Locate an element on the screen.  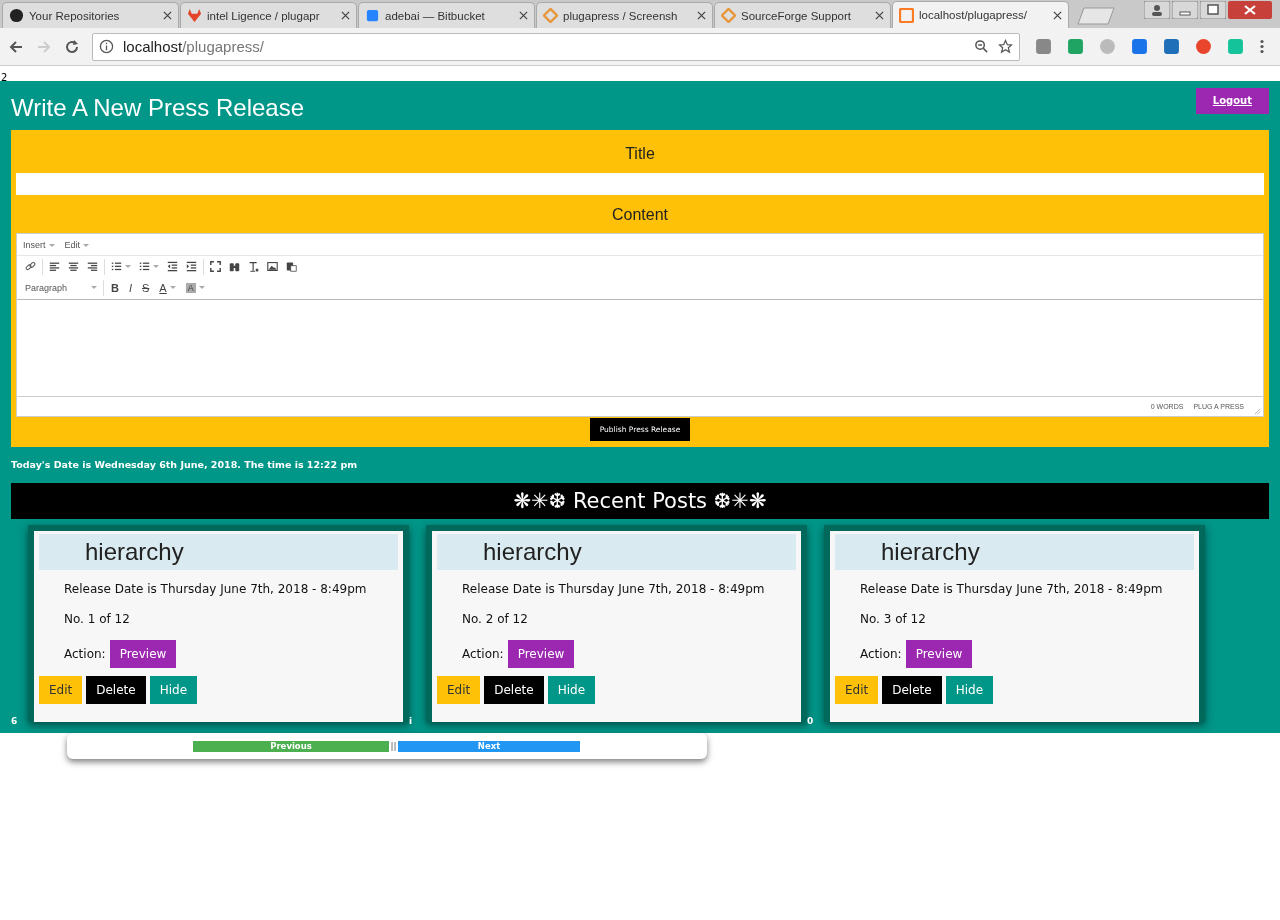
back-icon is located at coordinates (16, 46).